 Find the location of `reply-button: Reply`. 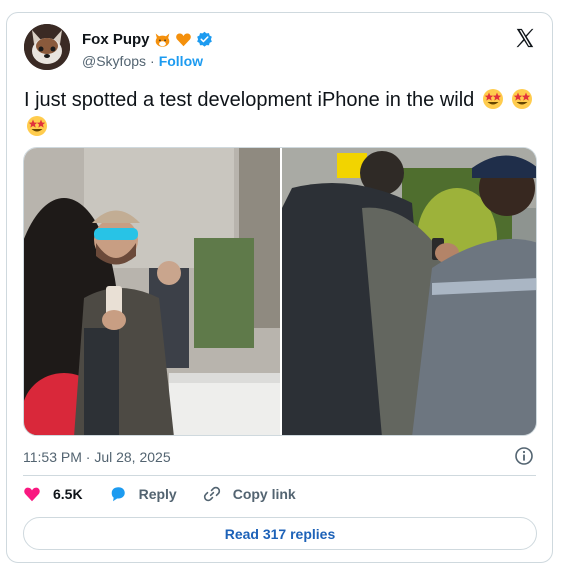

reply-button: Reply is located at coordinates (143, 494).